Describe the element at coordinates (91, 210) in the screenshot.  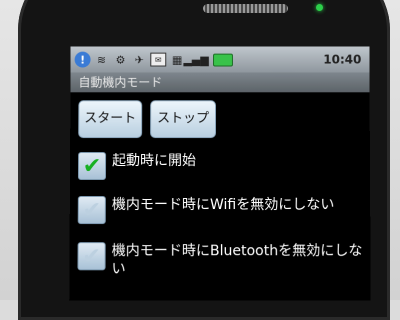
I see `checkbox-keep-wifi: ✔` at that location.